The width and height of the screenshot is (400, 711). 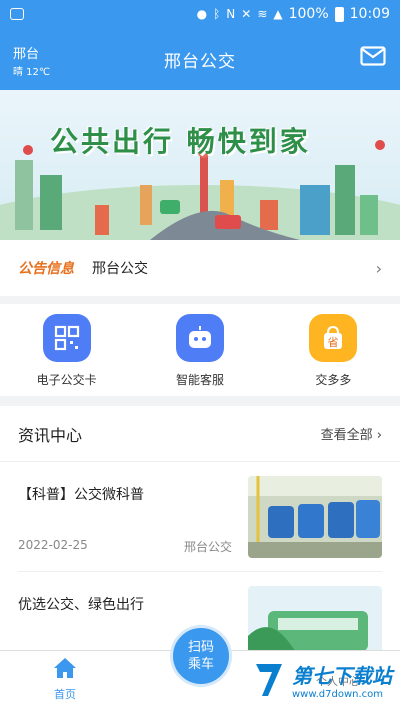 What do you see at coordinates (200, 62) in the screenshot?
I see `page-title: 邢台公交` at bounding box center [200, 62].